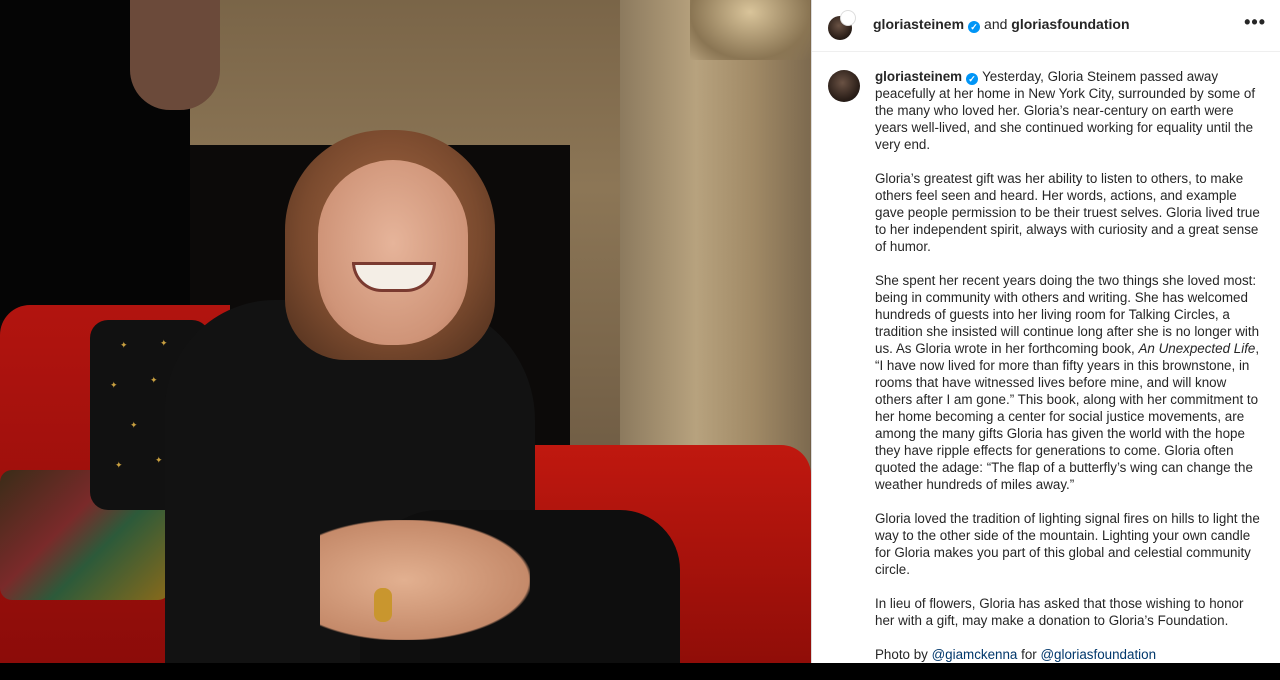 The width and height of the screenshot is (1280, 680). I want to click on book-title: An Unexpected Life, so click(1197, 348).